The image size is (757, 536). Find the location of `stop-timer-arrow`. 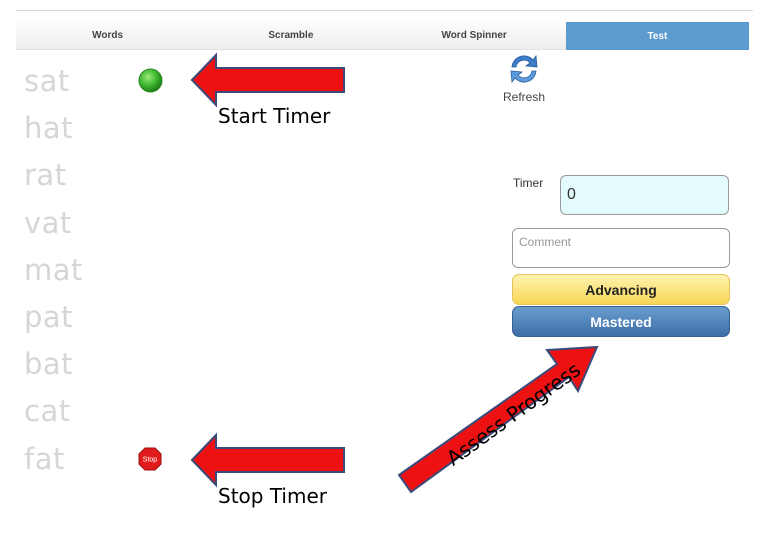

stop-timer-arrow is located at coordinates (267, 460).